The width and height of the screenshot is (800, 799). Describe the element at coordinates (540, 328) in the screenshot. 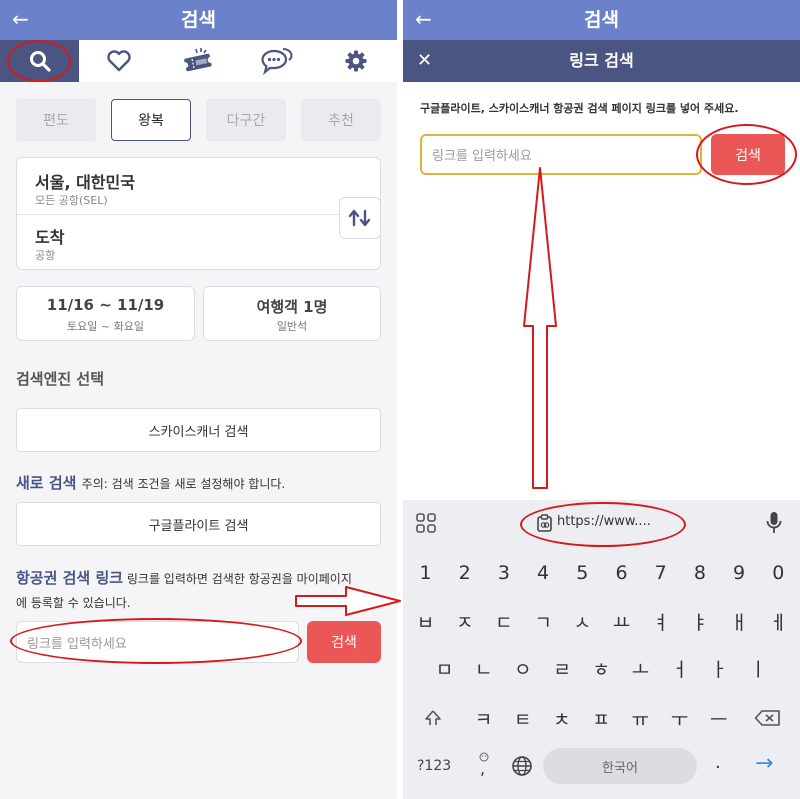

I see `annotation-arrow-up` at that location.